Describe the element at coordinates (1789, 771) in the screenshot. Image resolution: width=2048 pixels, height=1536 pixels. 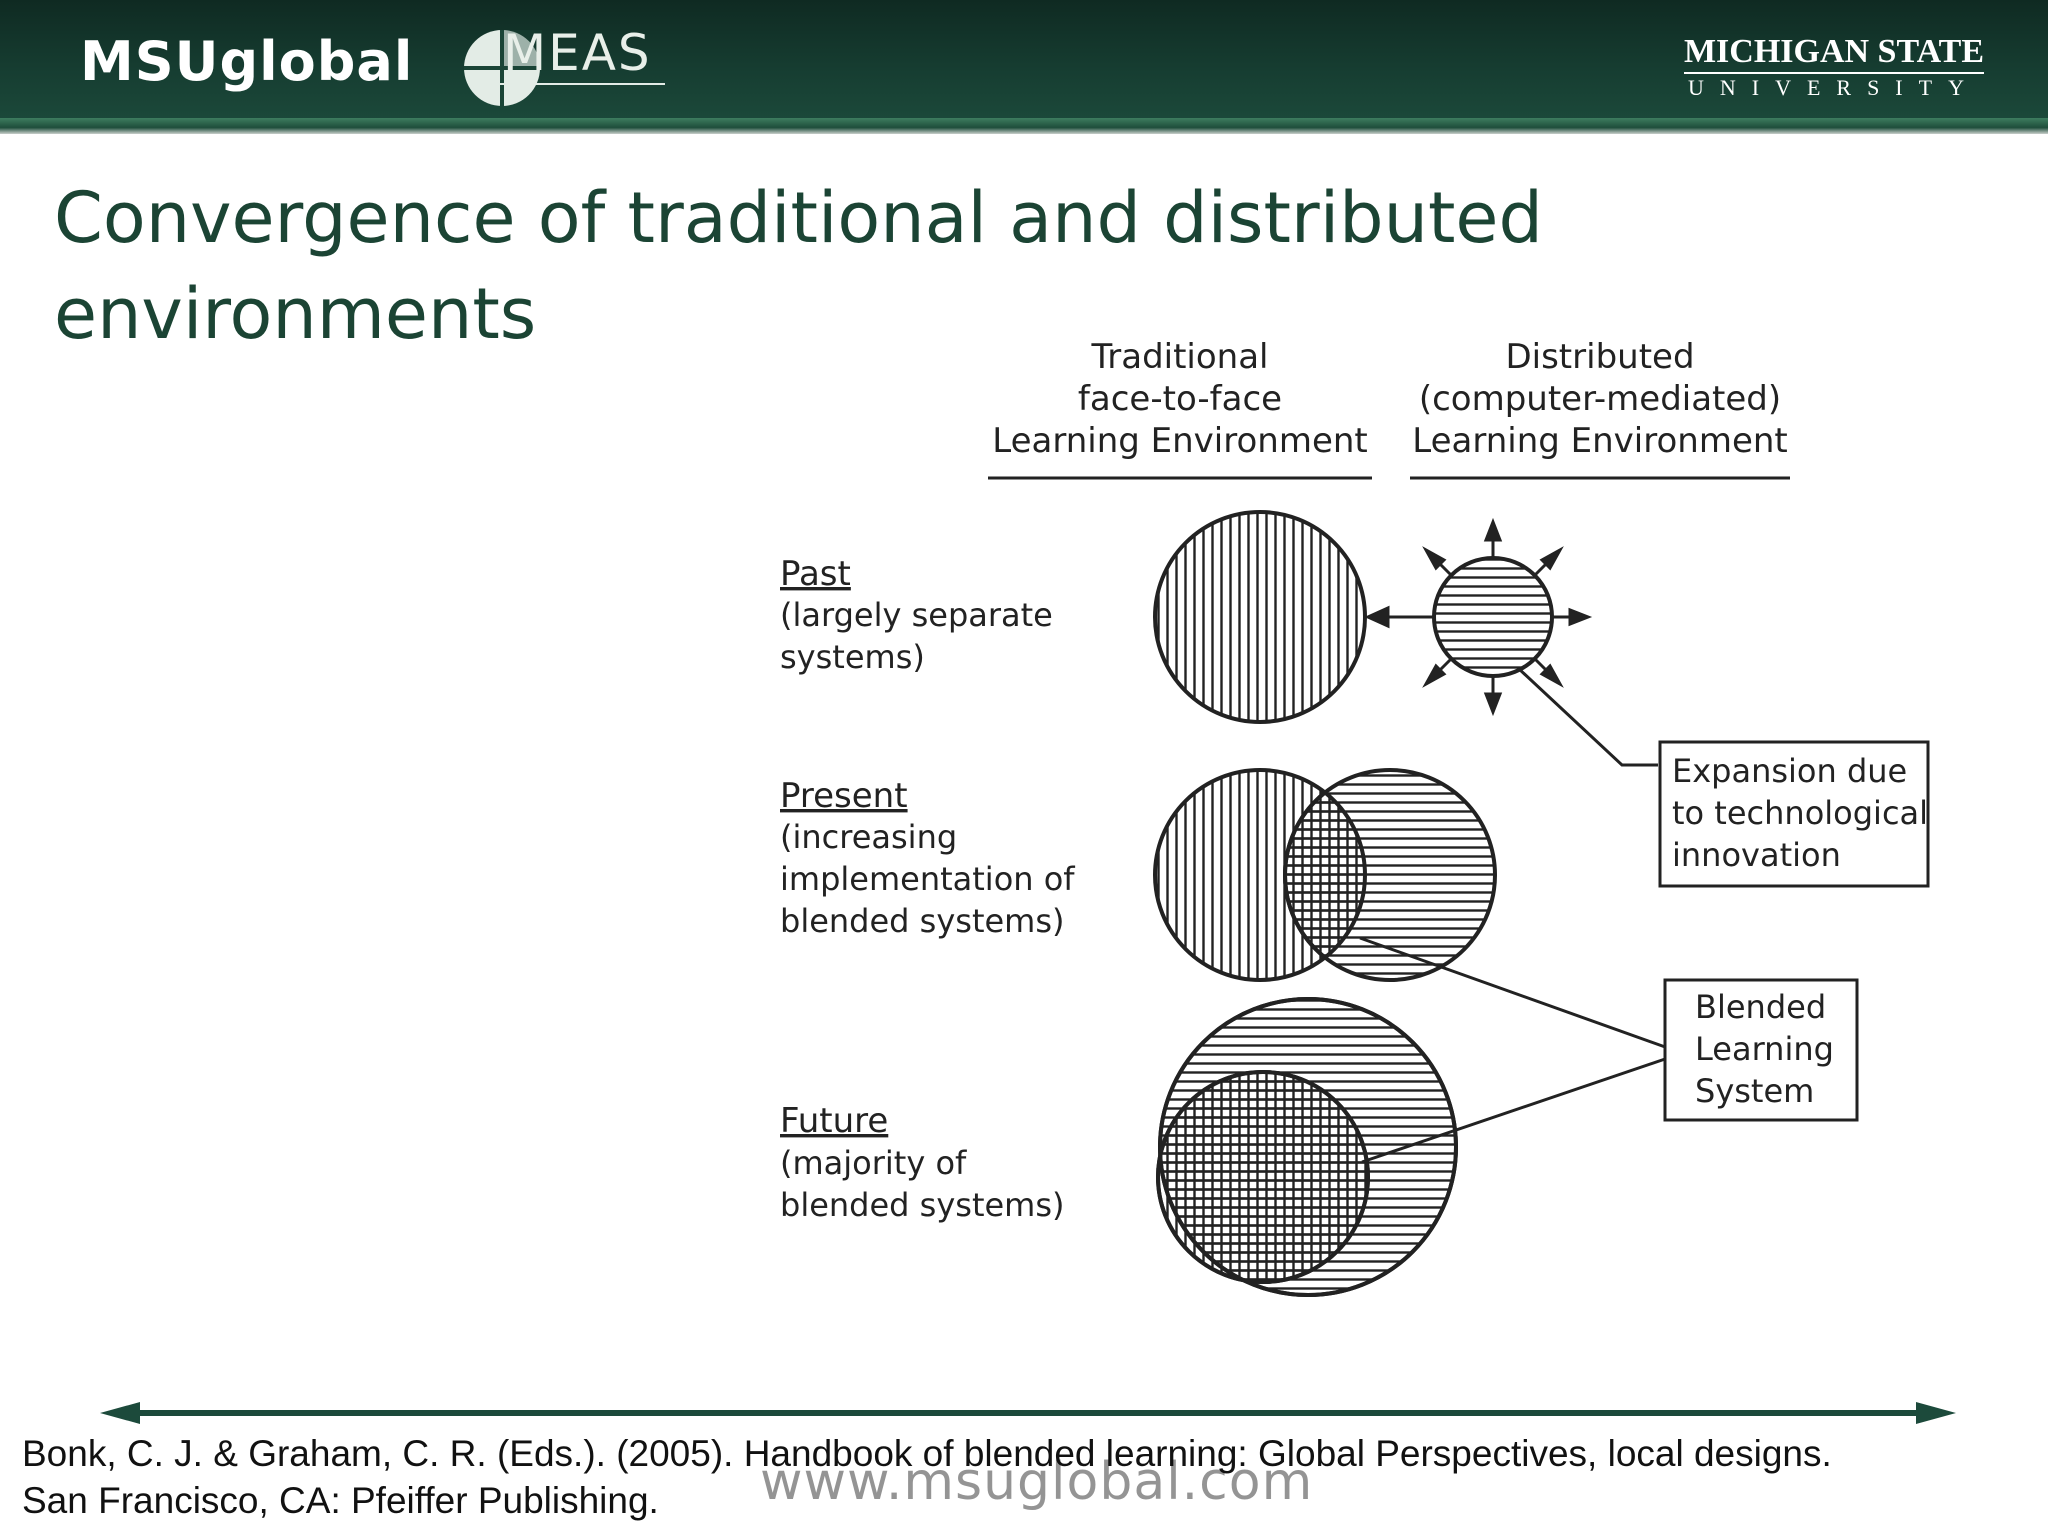
I see `expansion-line1: Expansion due` at that location.